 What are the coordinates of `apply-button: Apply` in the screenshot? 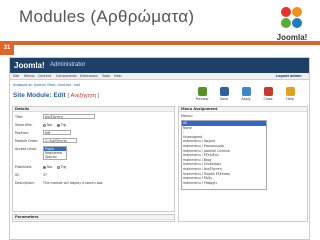 It's located at (246, 94).